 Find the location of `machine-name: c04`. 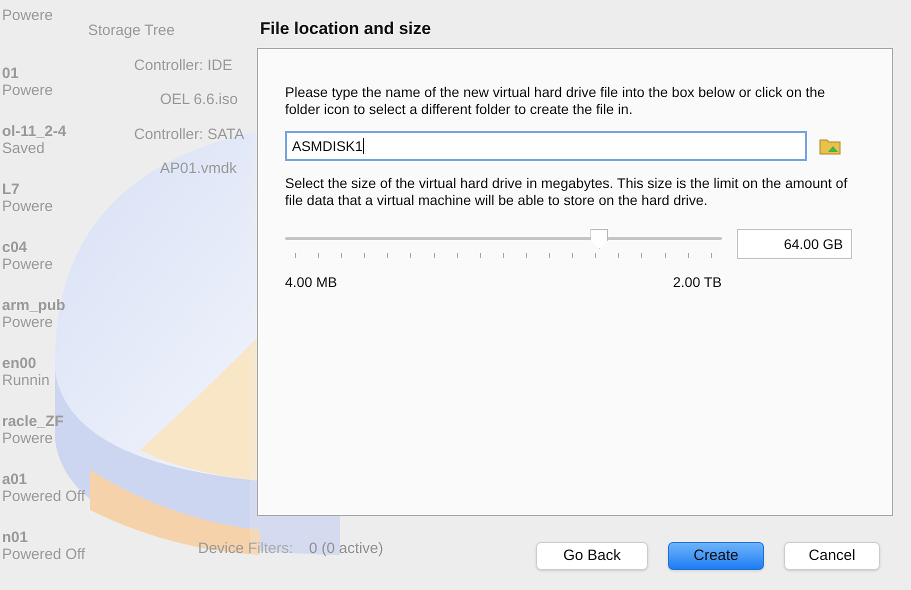

machine-name: c04 is located at coordinates (15, 247).